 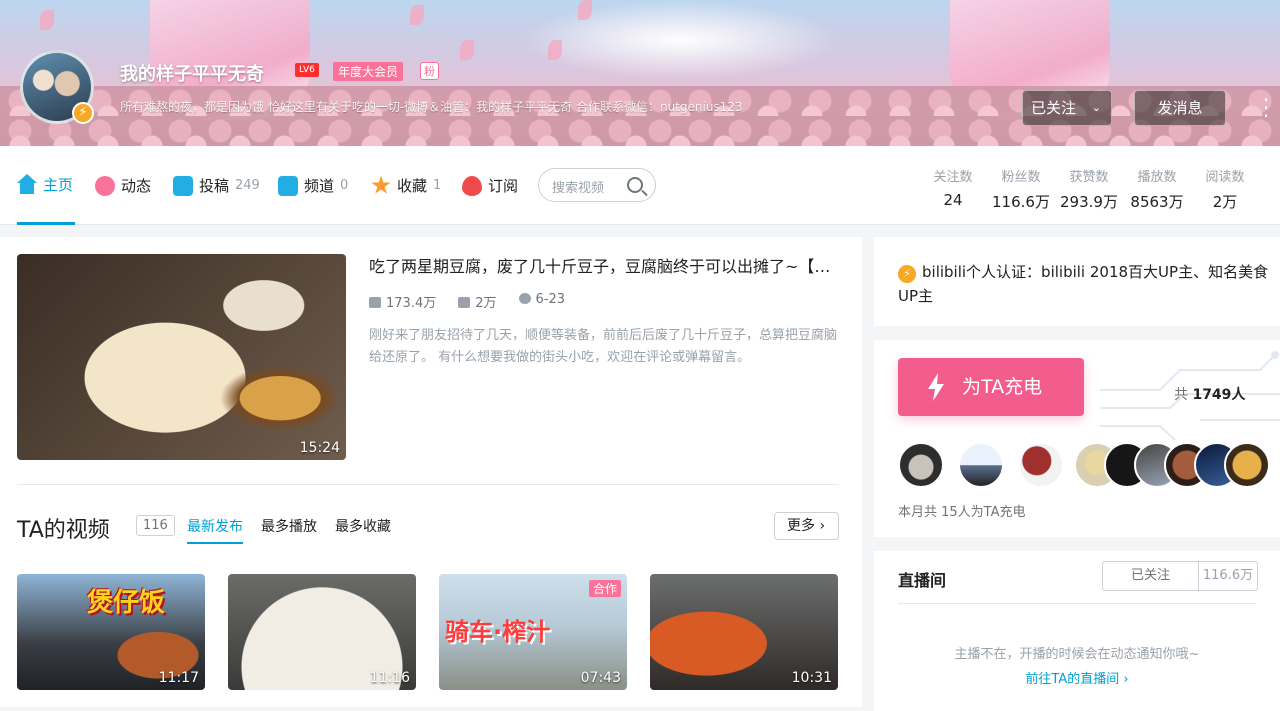 I want to click on featured-video-thumbnail: 15:24, so click(x=181, y=357).